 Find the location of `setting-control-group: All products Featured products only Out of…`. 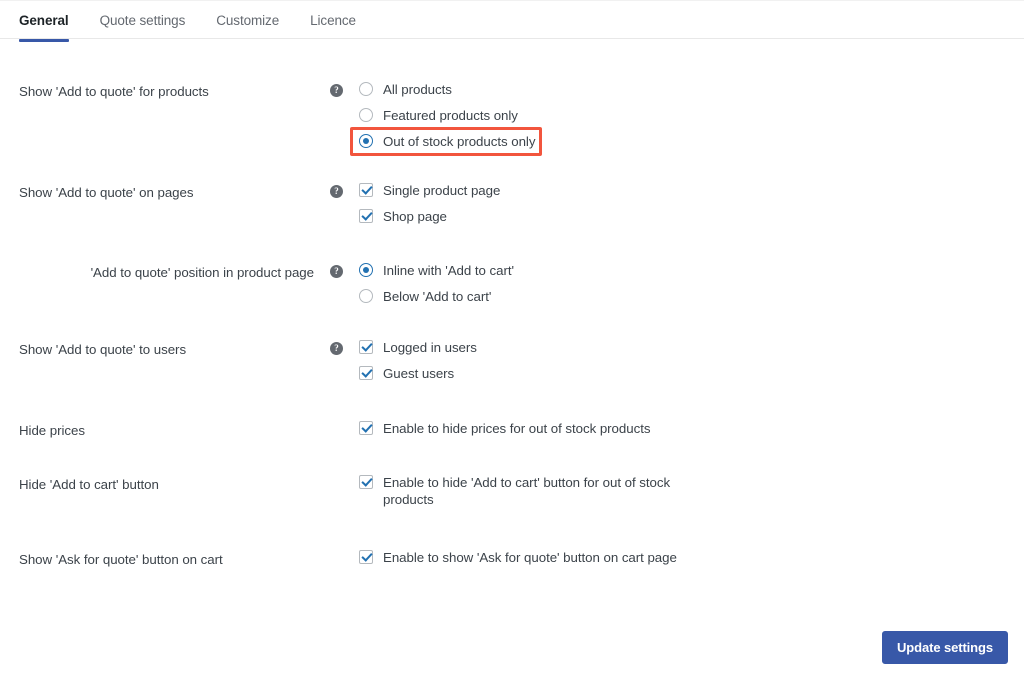

setting-control-group: All products Featured products only Out of… is located at coordinates (687, 118).